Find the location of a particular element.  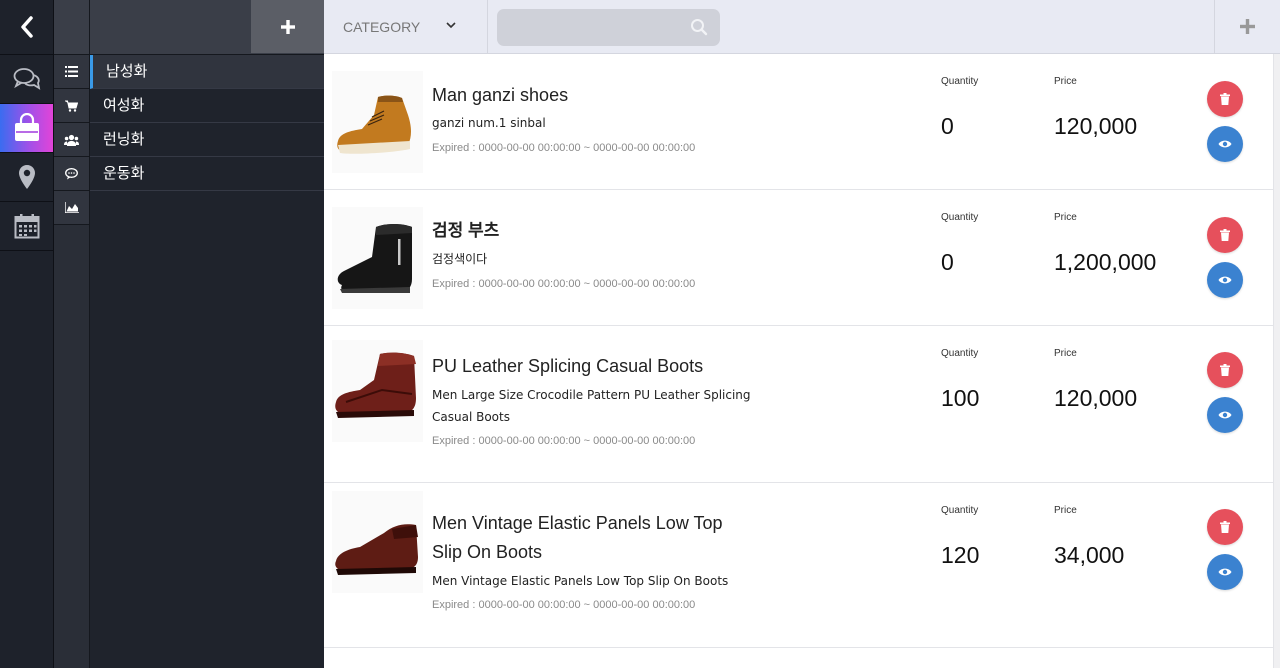

top-bar: CATEGORY is located at coordinates (802, 27).